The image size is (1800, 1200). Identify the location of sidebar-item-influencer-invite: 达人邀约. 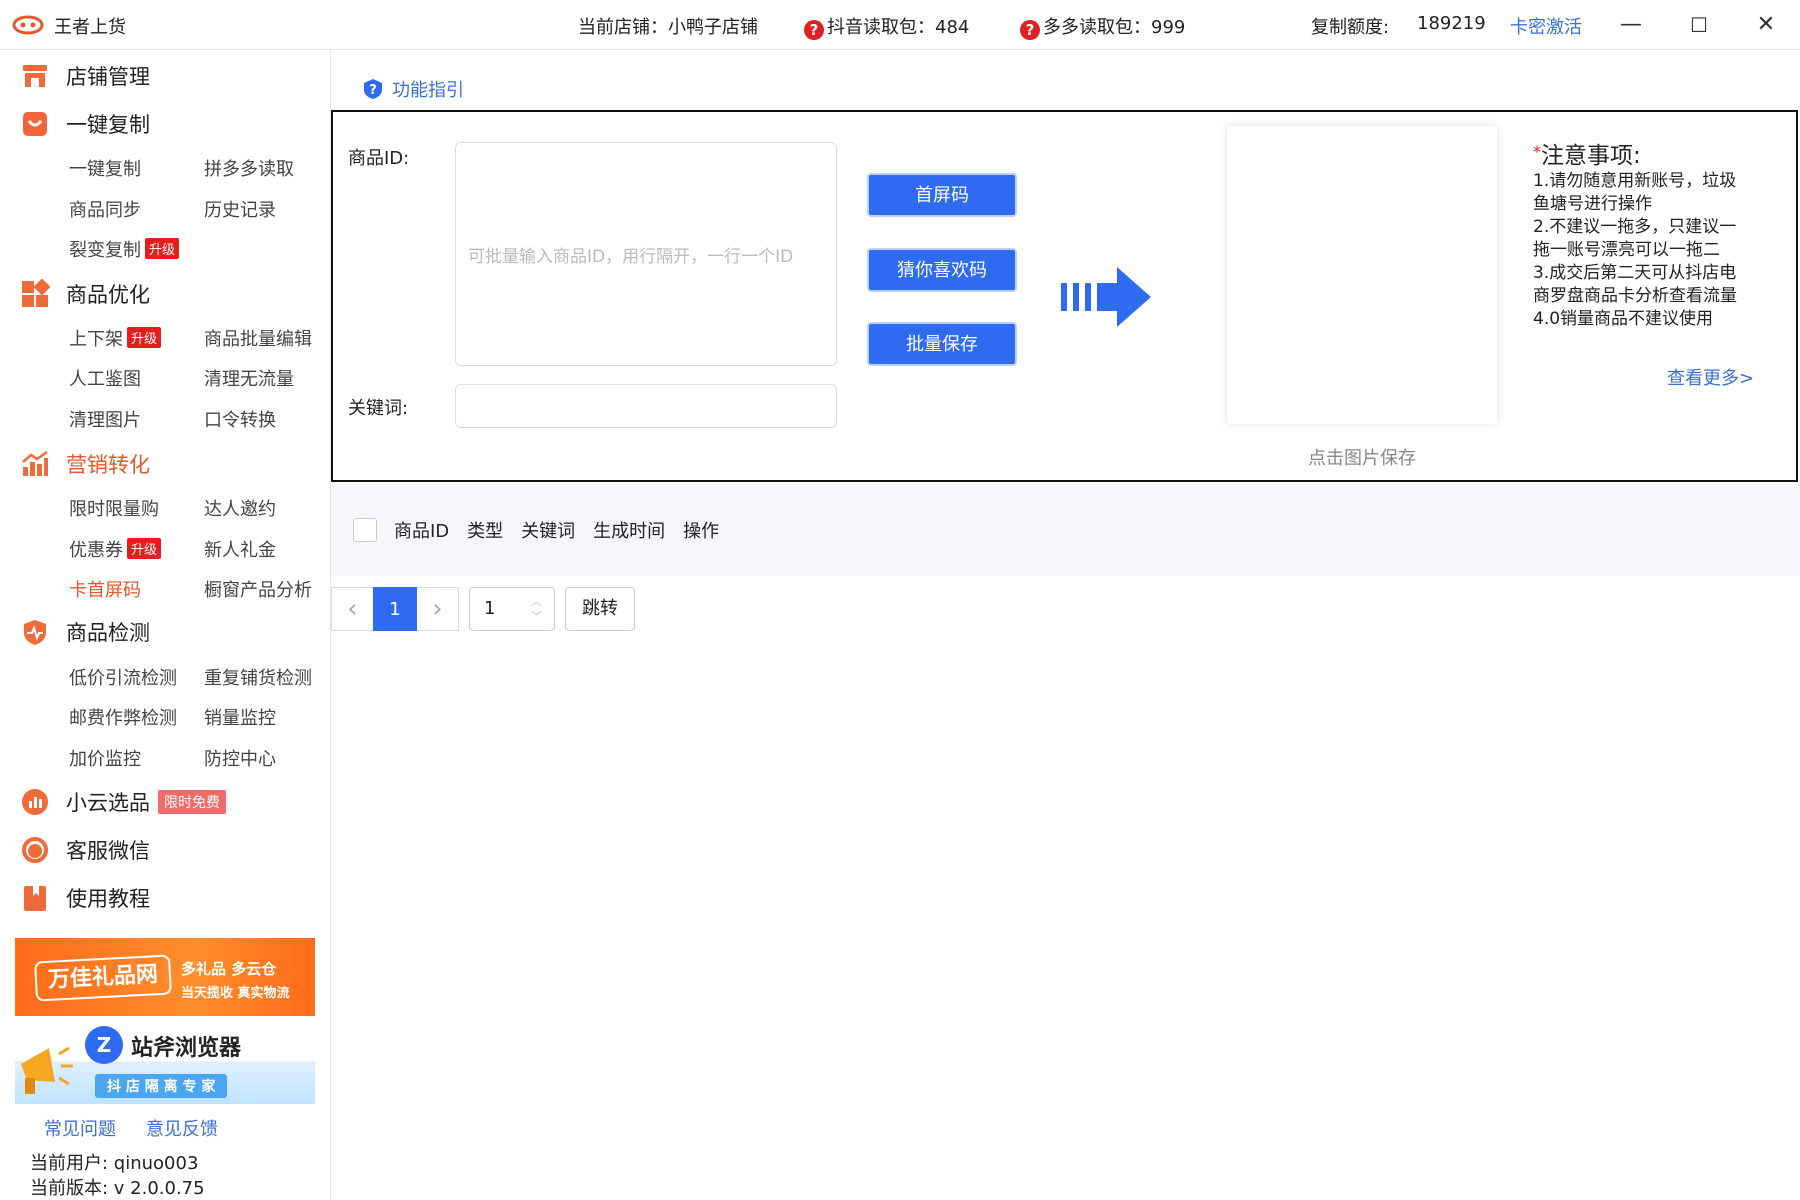
(240, 508).